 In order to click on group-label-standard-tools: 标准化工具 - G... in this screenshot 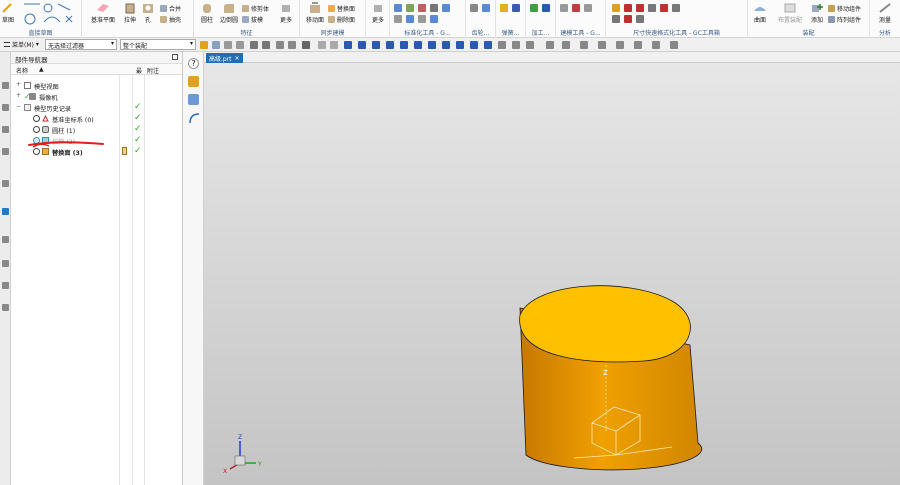, I will do `click(427, 33)`.